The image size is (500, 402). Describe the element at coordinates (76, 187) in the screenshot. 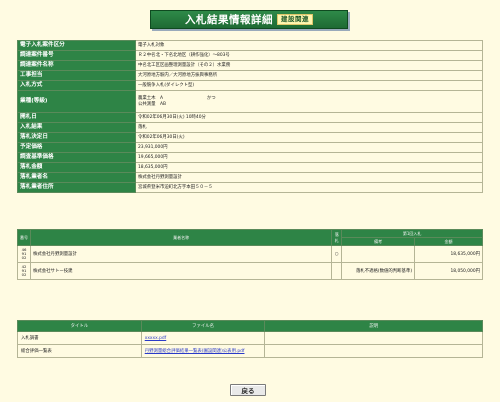

I see `info-label: 落札業者住所` at that location.